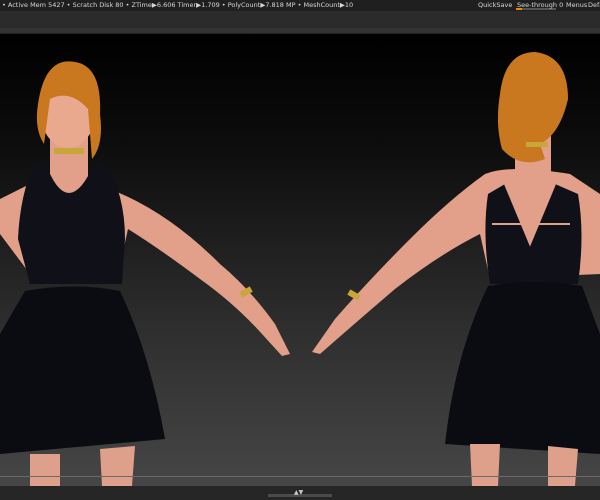 This screenshot has width=600, height=500. Describe the element at coordinates (300, 476) in the screenshot. I see `floor-line` at that location.